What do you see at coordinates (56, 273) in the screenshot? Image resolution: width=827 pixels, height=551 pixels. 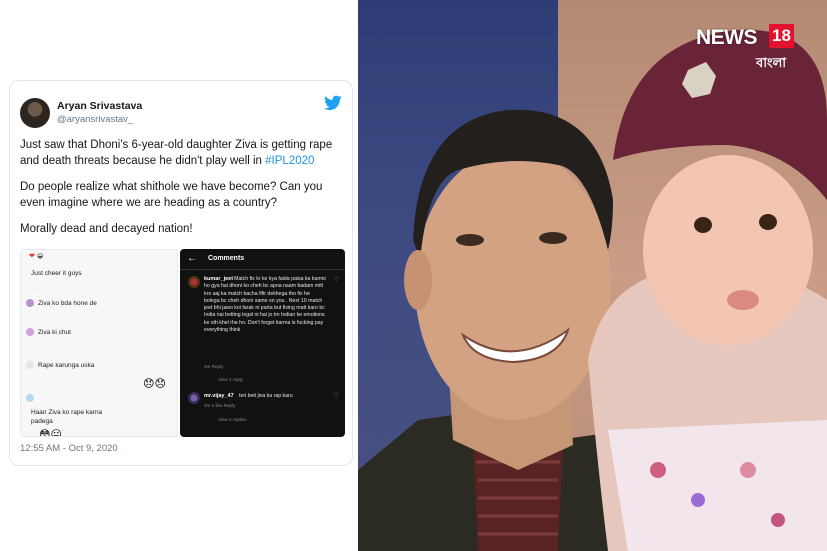 I see `comment-text: Just cheer it guys` at bounding box center [56, 273].